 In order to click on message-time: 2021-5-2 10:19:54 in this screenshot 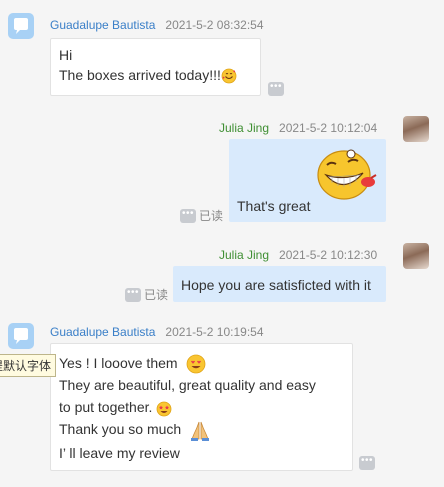, I will do `click(214, 332)`.